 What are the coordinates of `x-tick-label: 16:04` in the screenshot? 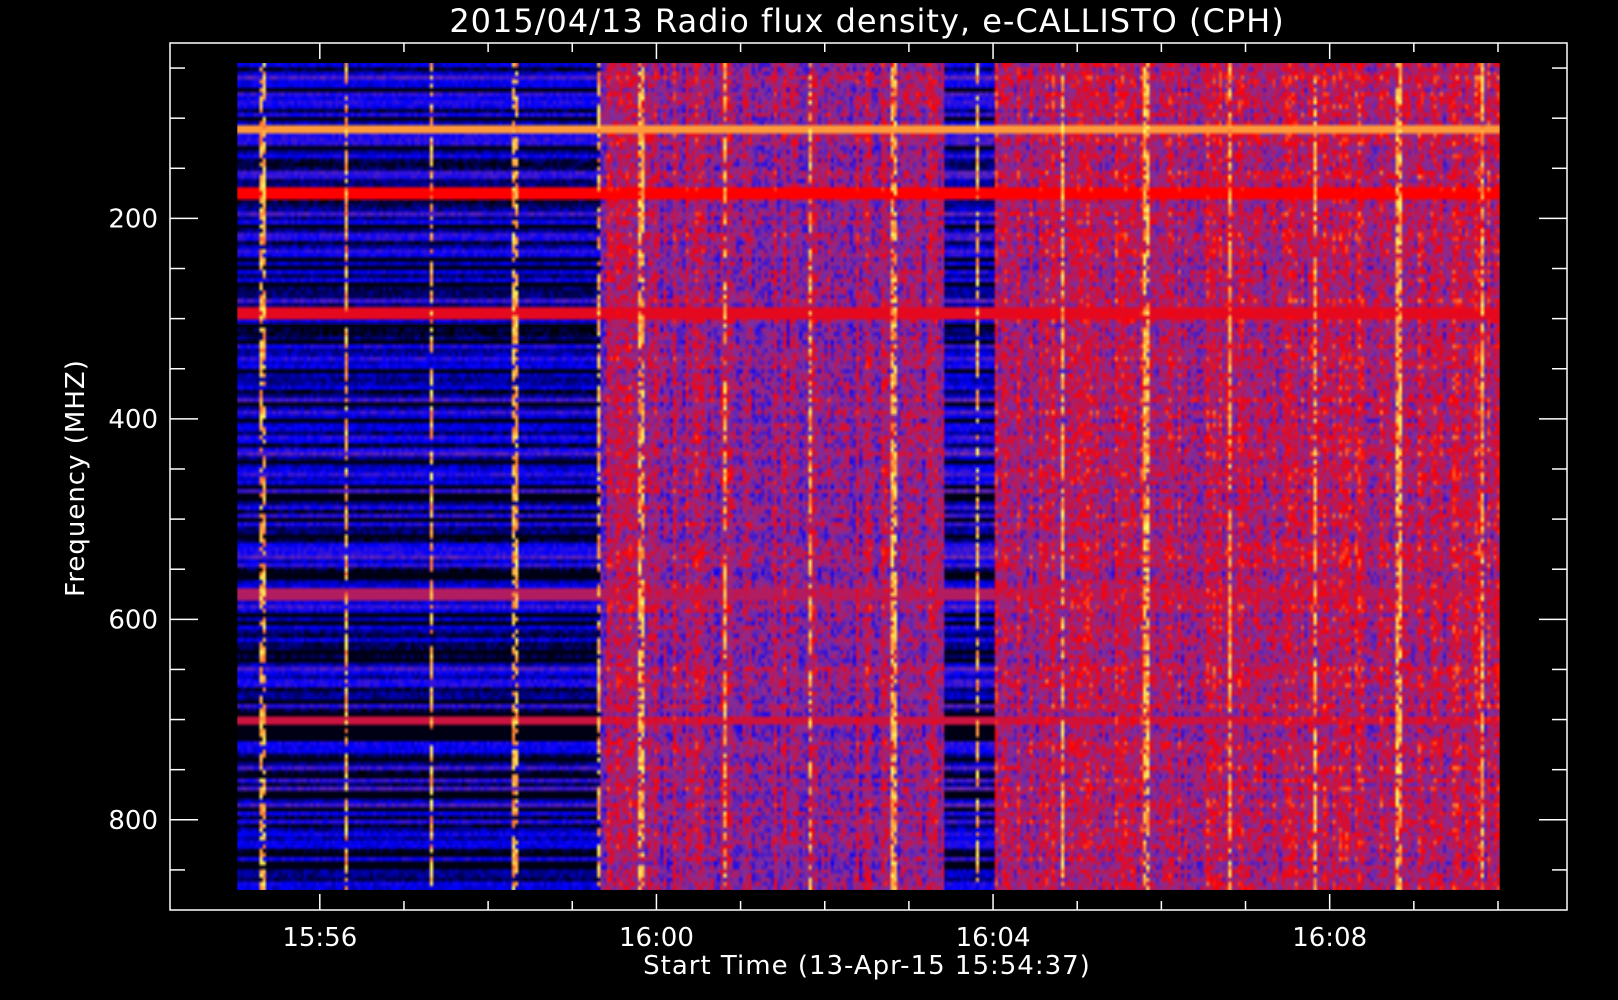 It's located at (993, 938).